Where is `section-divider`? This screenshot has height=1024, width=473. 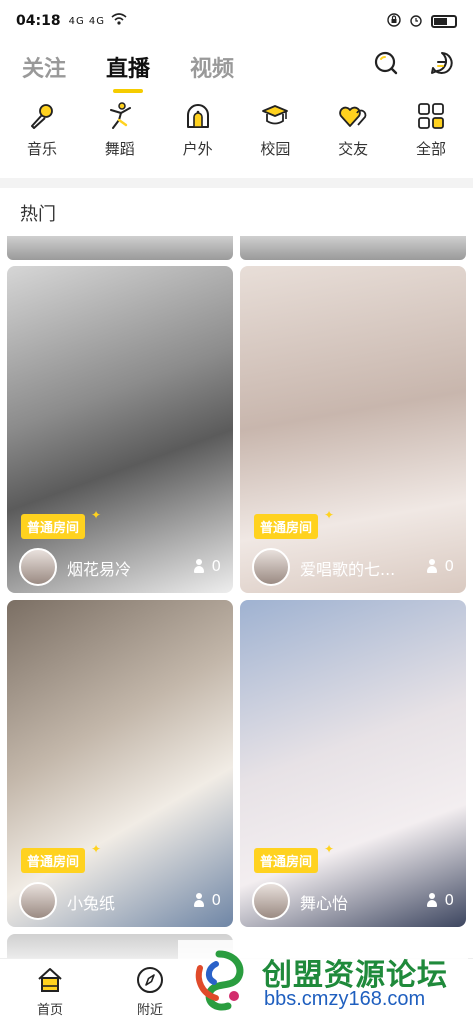
section-divider is located at coordinates (236, 183).